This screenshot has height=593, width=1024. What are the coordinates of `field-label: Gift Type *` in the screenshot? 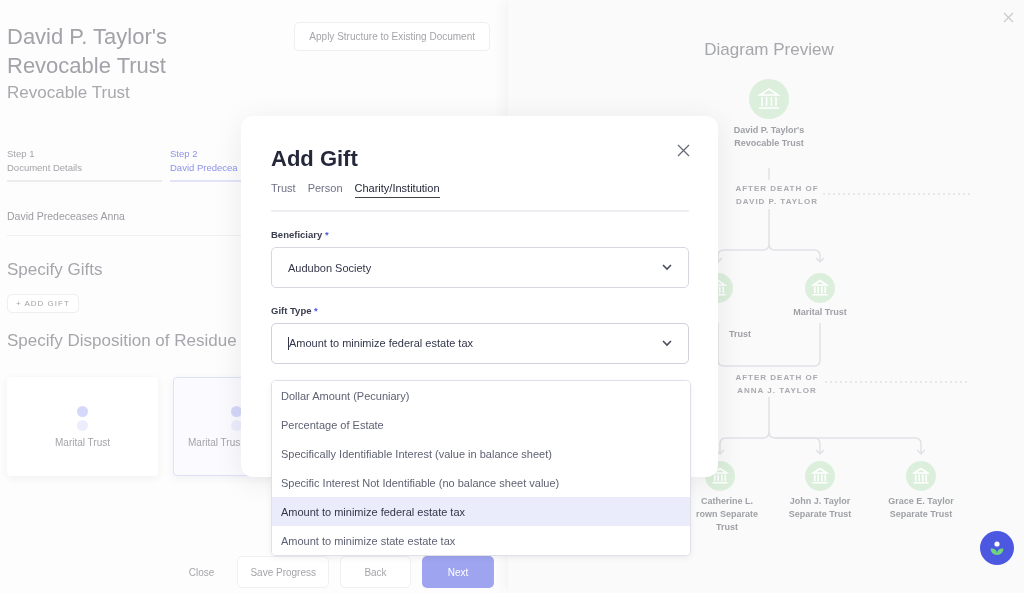 It's located at (295, 310).